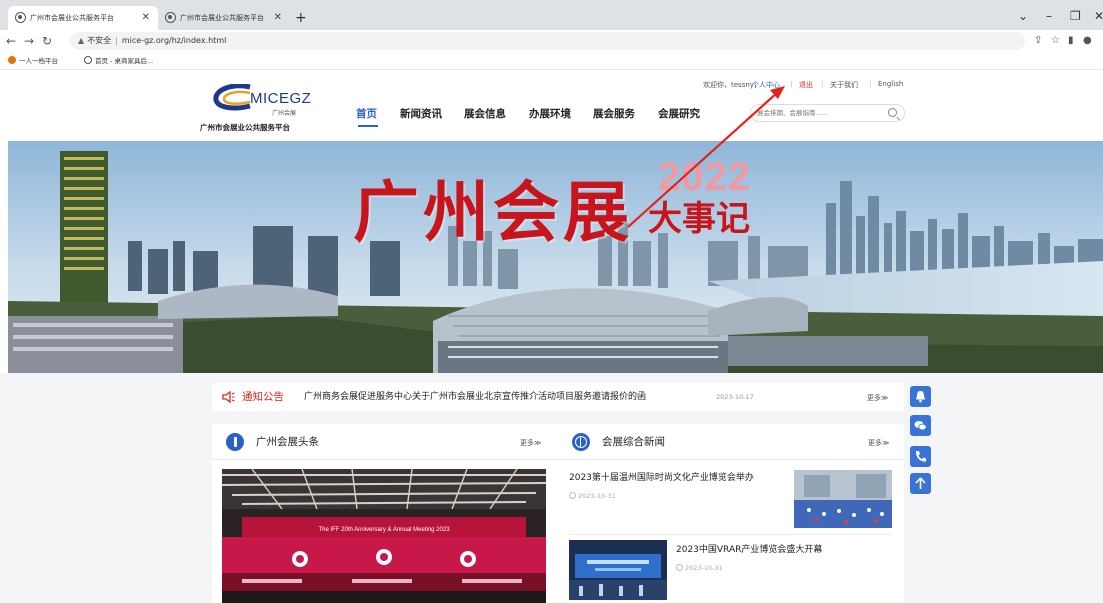 This screenshot has width=1103, height=603. What do you see at coordinates (493, 212) in the screenshot?
I see `banner-title: 广州会展` at bounding box center [493, 212].